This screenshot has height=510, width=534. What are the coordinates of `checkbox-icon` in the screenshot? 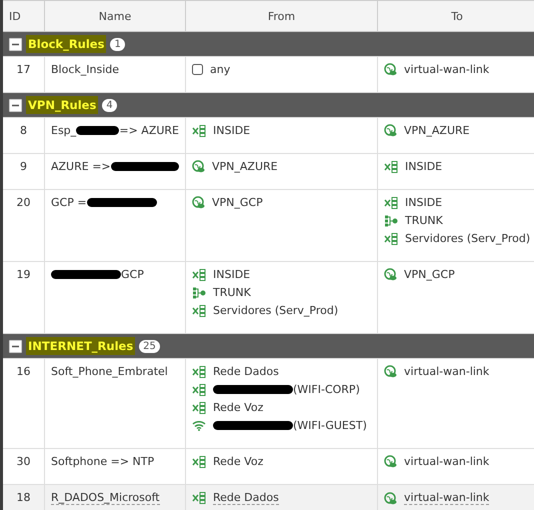 It's located at (197, 69).